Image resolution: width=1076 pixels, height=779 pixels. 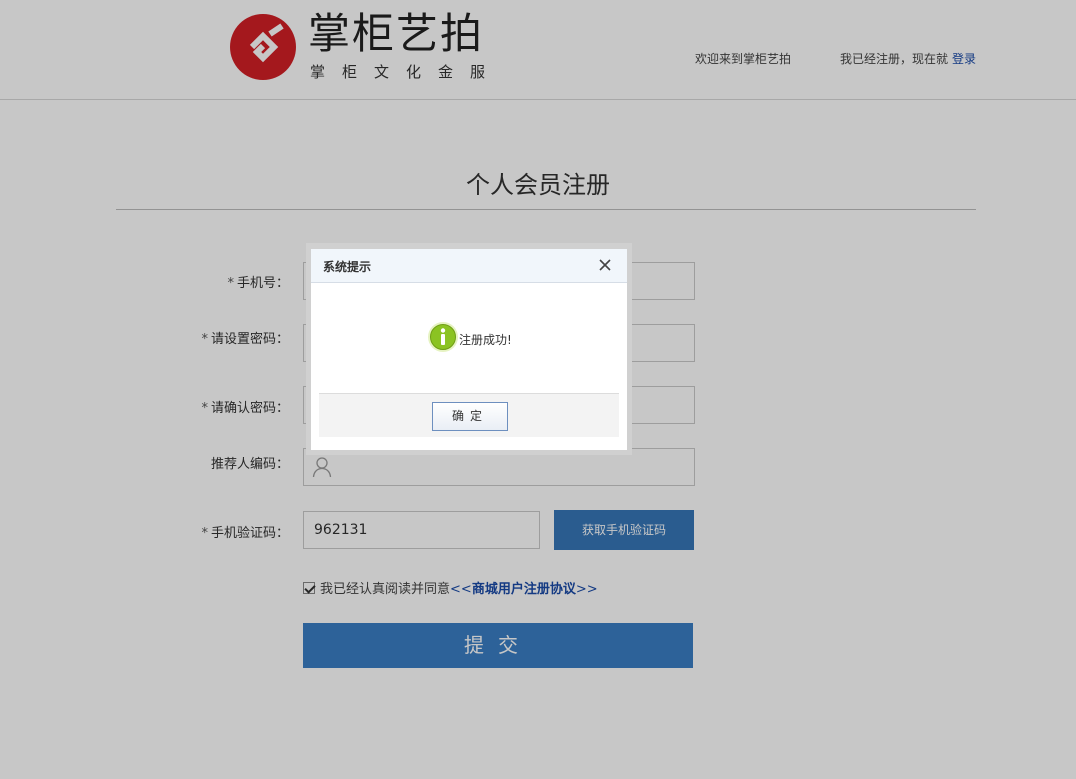 I want to click on close-icon, so click(x=605, y=265).